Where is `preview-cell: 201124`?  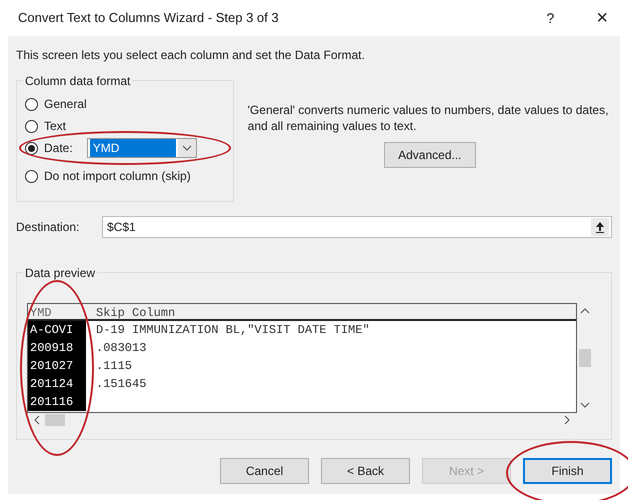
preview-cell: 201124 is located at coordinates (57, 384).